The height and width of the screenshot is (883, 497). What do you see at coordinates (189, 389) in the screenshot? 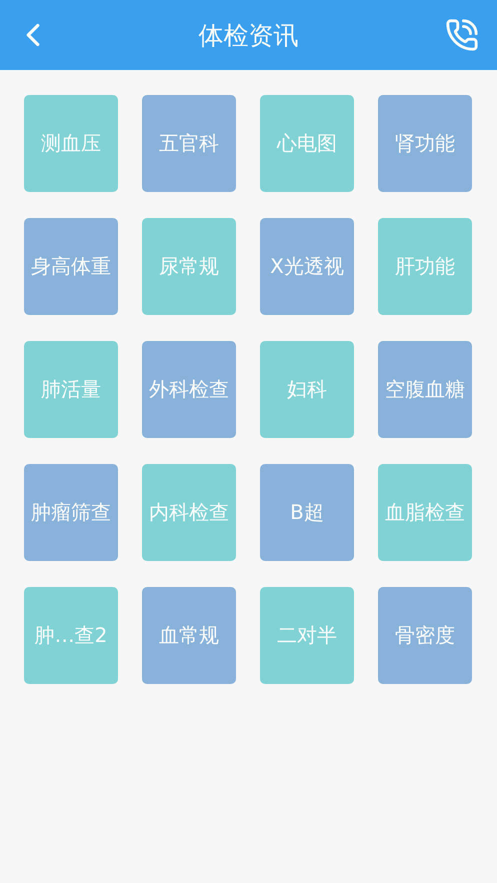
I see `category-tile: 外科检查` at bounding box center [189, 389].